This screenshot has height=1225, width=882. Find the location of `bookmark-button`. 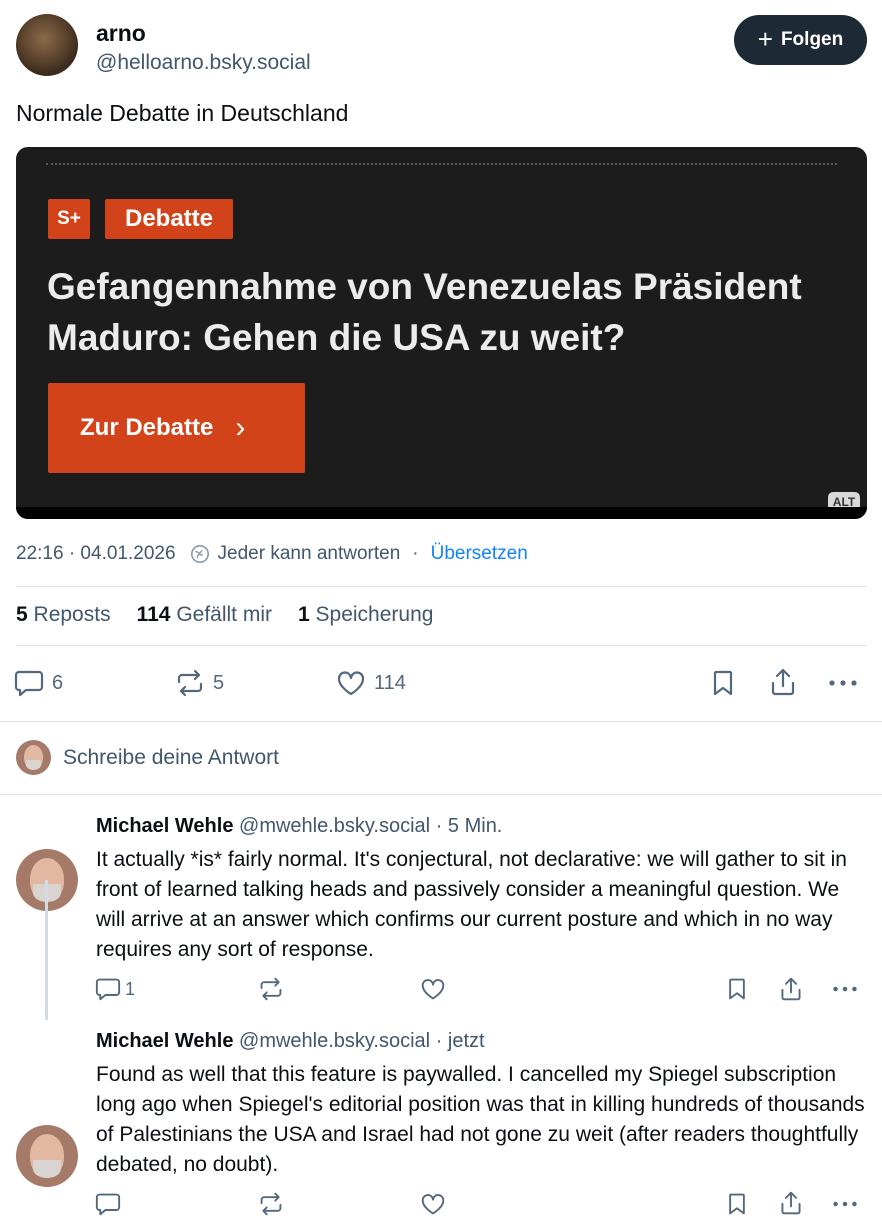

bookmark-button is located at coordinates (723, 683).